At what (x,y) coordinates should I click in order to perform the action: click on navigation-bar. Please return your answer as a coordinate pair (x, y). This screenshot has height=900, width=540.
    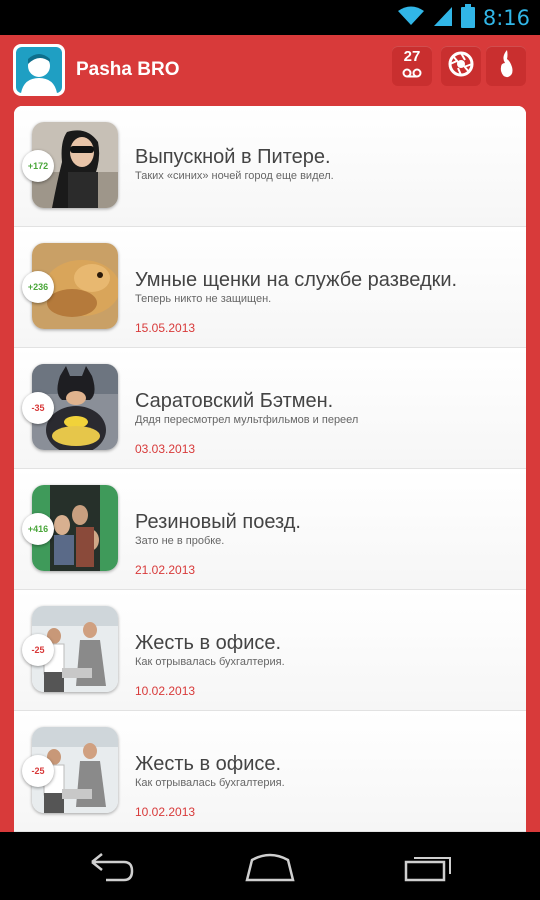
    Looking at the image, I should click on (270, 866).